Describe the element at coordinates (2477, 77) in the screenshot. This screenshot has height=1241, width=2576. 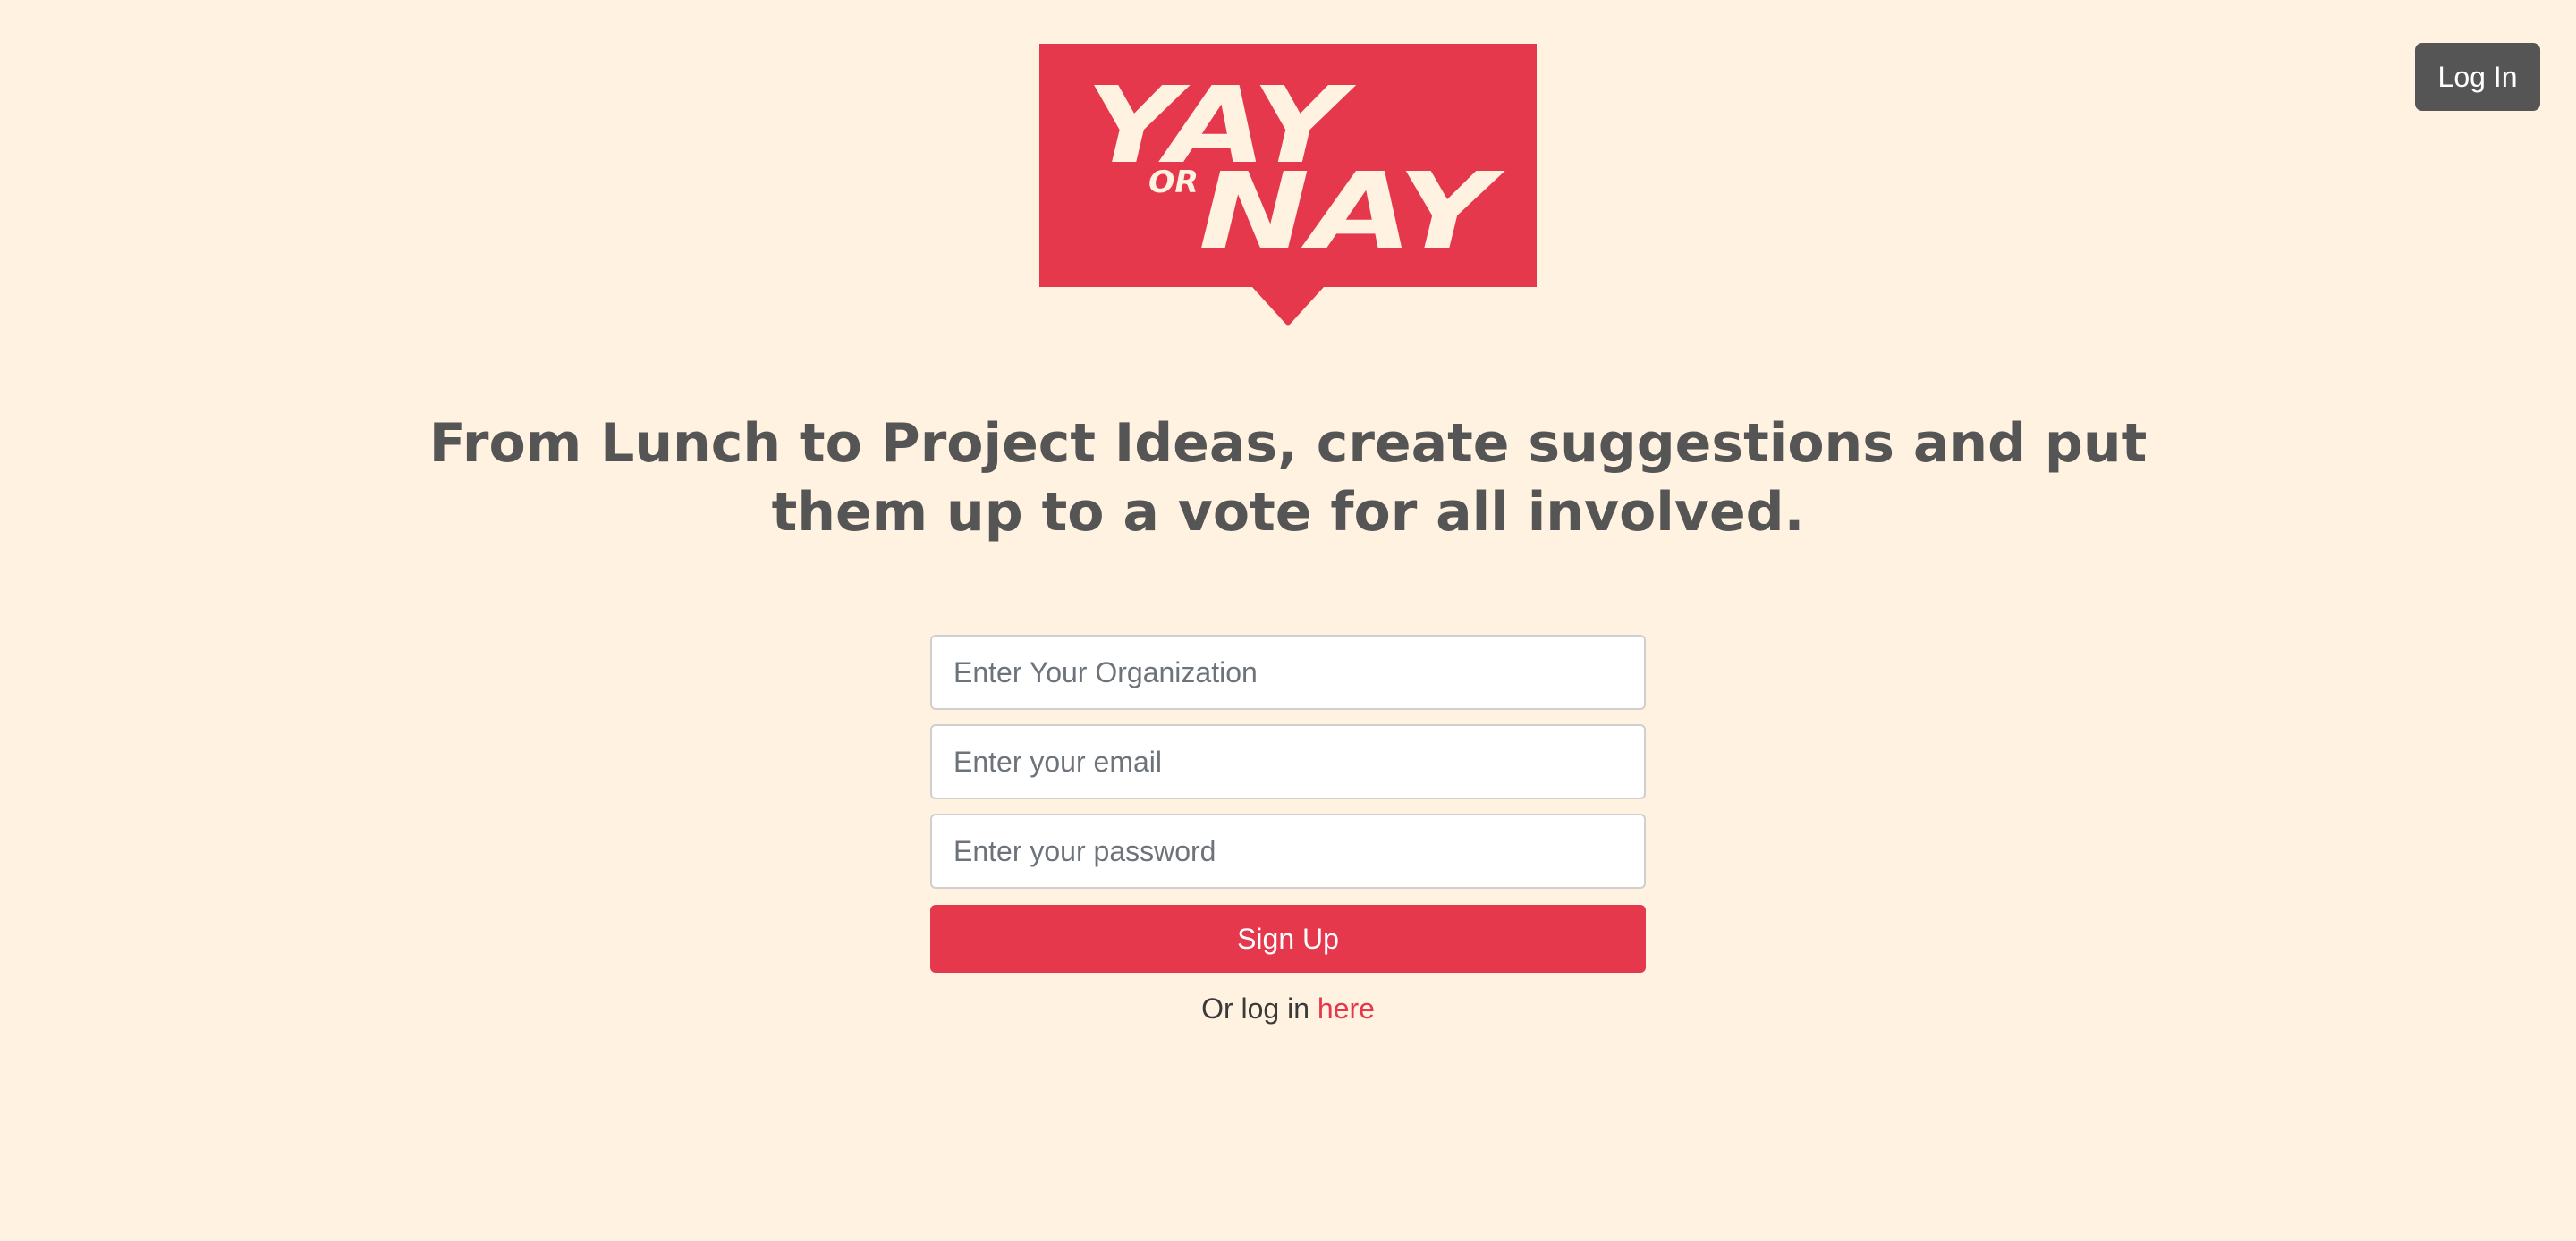
I see `login-button: Log In` at that location.